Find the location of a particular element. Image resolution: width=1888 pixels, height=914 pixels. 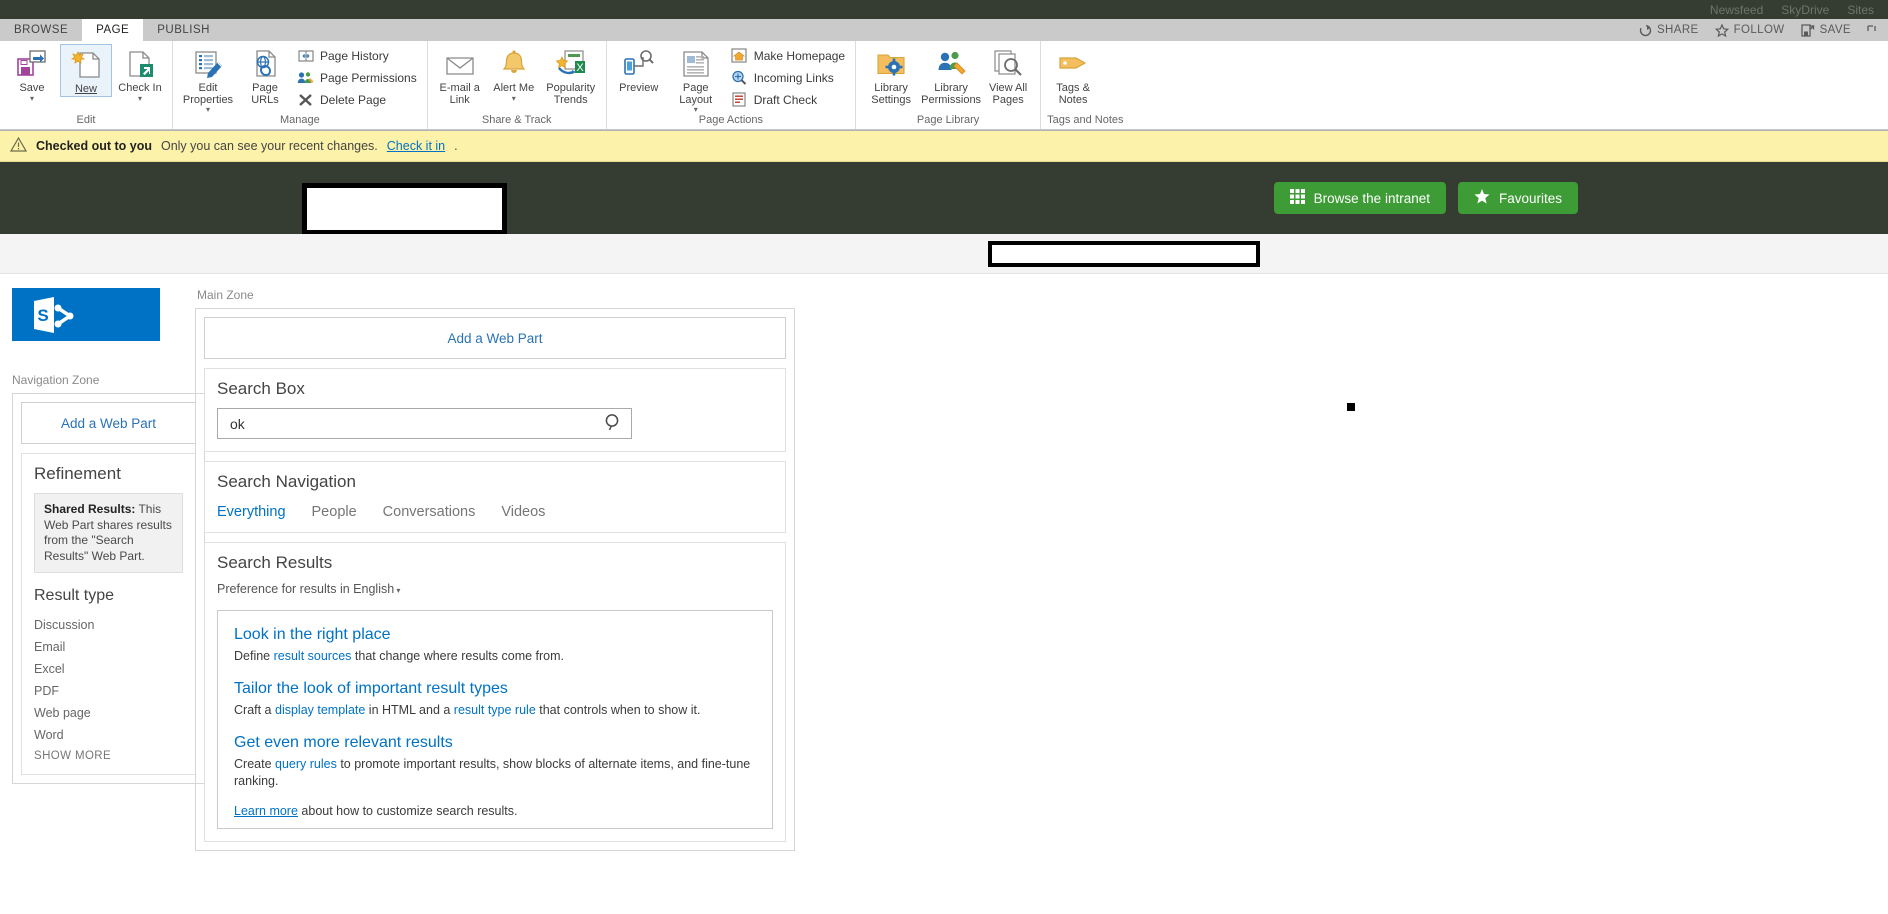

result-sources-link: result sources is located at coordinates (313, 656).